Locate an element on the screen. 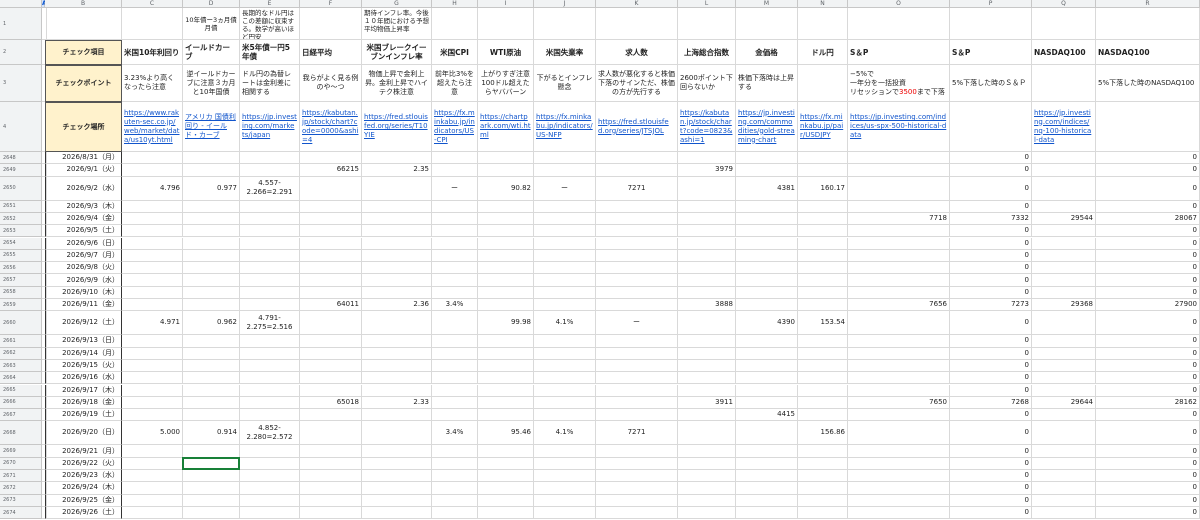  date-cell: 2026/8/31（月） is located at coordinates (83, 158).